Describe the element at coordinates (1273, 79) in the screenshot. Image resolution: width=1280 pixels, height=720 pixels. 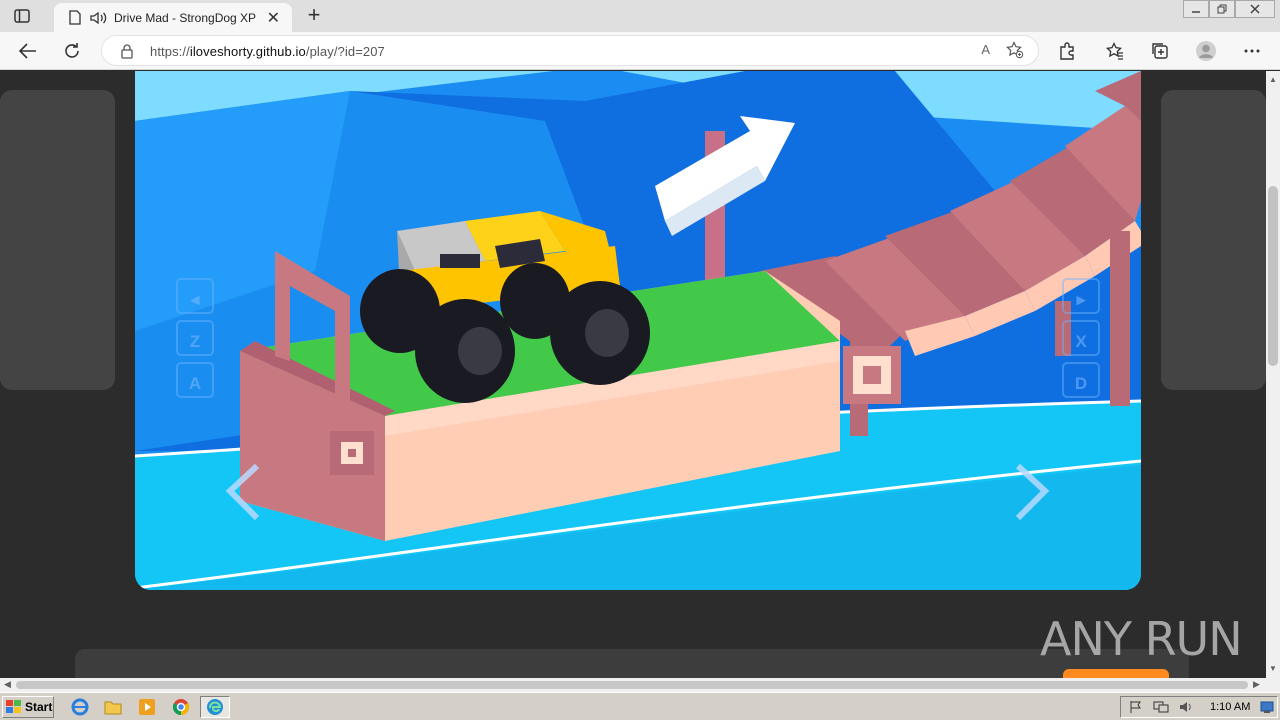
I see `scroll-up-arrow-icon: ▲` at that location.